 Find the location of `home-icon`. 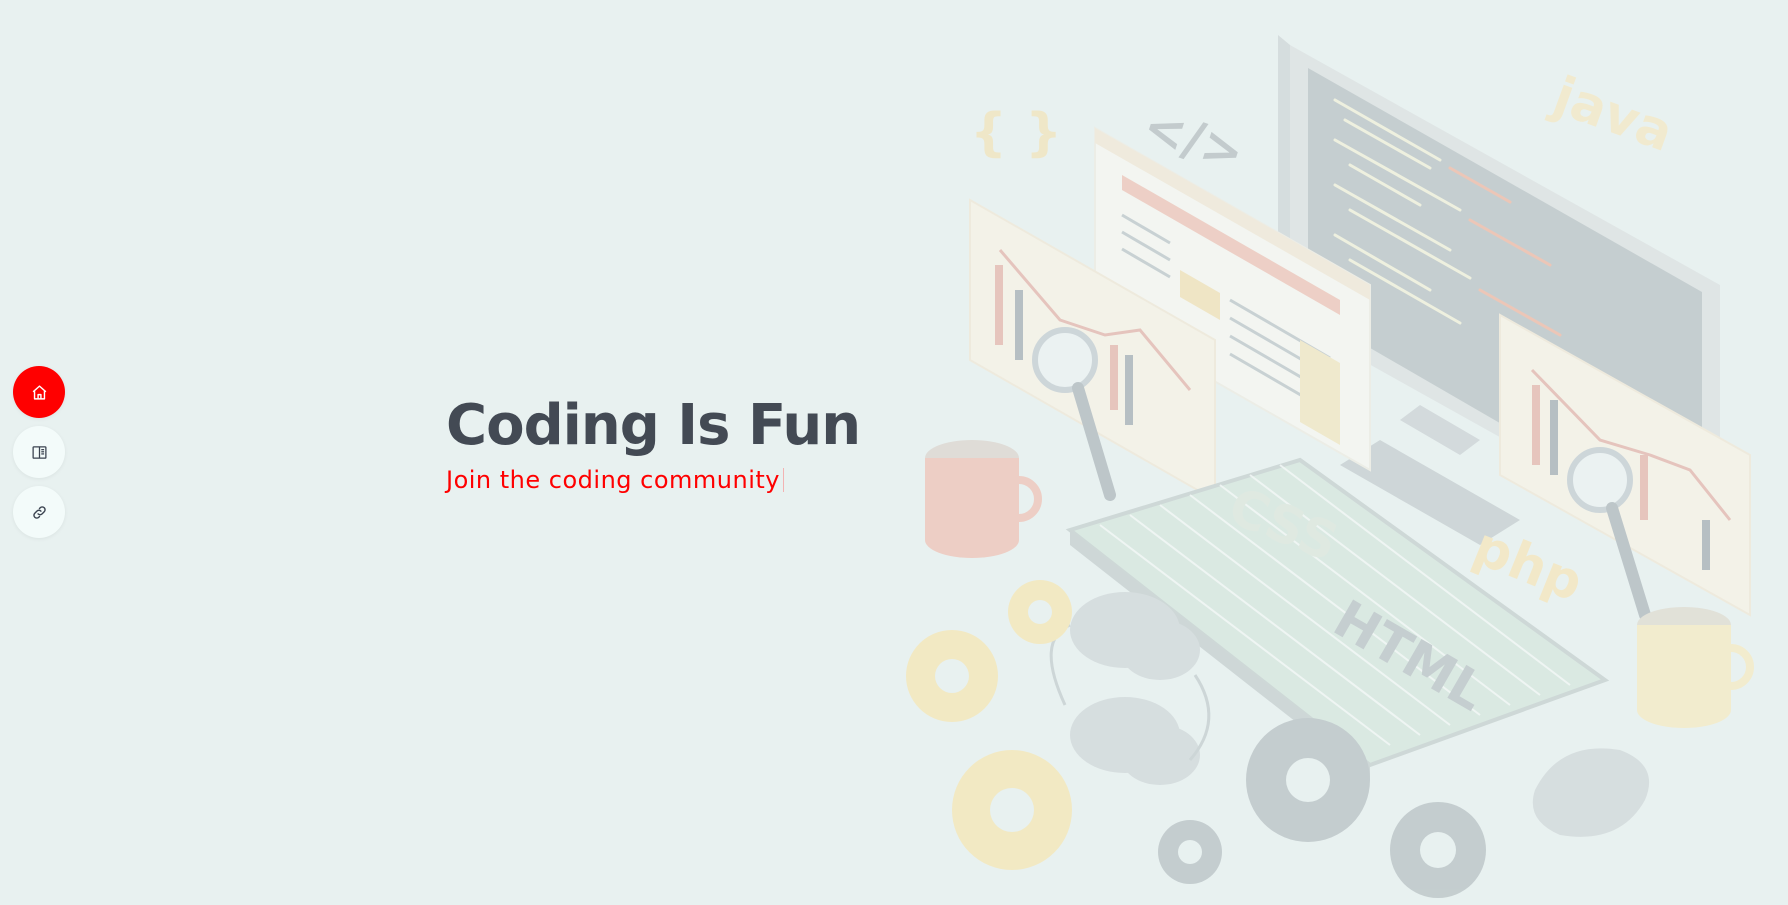

home-icon is located at coordinates (39, 392).